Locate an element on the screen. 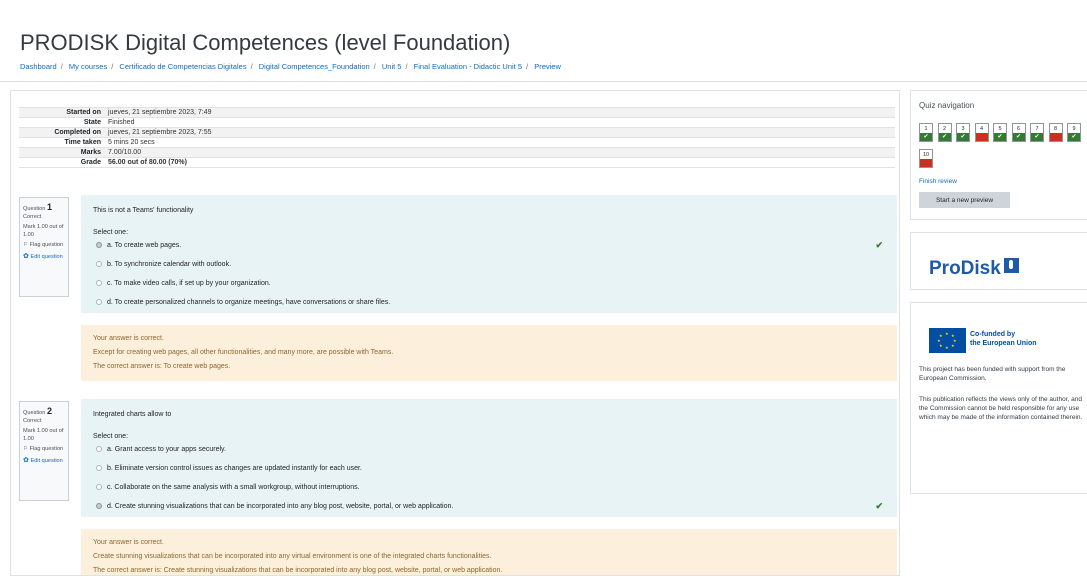 The height and width of the screenshot is (576, 1087). question-mark: Mark 1.00 out of 1.00 is located at coordinates (43, 435).